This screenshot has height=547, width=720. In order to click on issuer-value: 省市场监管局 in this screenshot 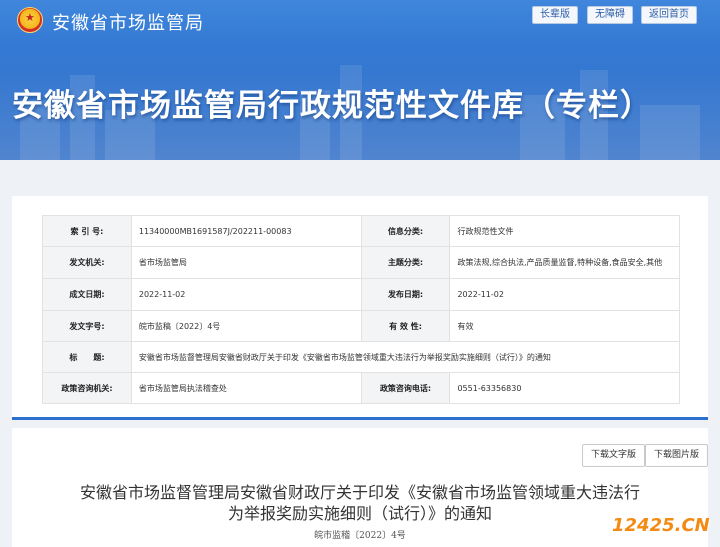, I will do `click(246, 262)`.